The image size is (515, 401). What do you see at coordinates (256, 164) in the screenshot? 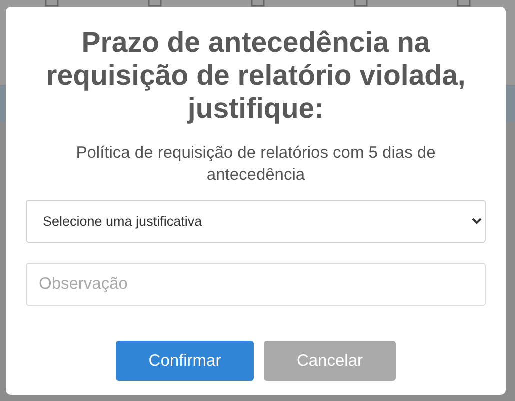
I see `dialog-subtitle: Política de requisição de relatórios com 5 dias de antecedência` at bounding box center [256, 164].